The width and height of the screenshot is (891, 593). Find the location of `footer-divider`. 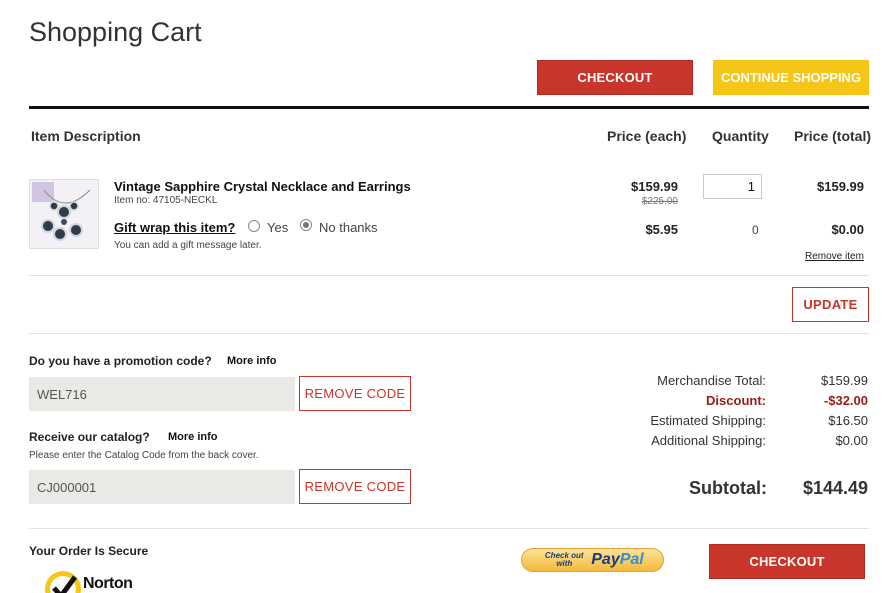

footer-divider is located at coordinates (449, 528).